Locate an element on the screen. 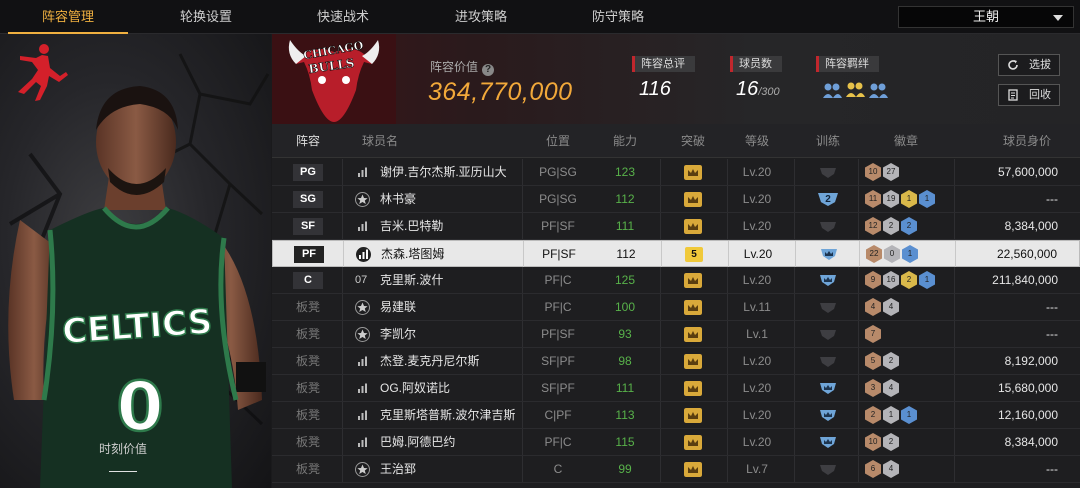 The width and height of the screenshot is (1080, 488). col-player-value: 球员身价 is located at coordinates (1027, 141).